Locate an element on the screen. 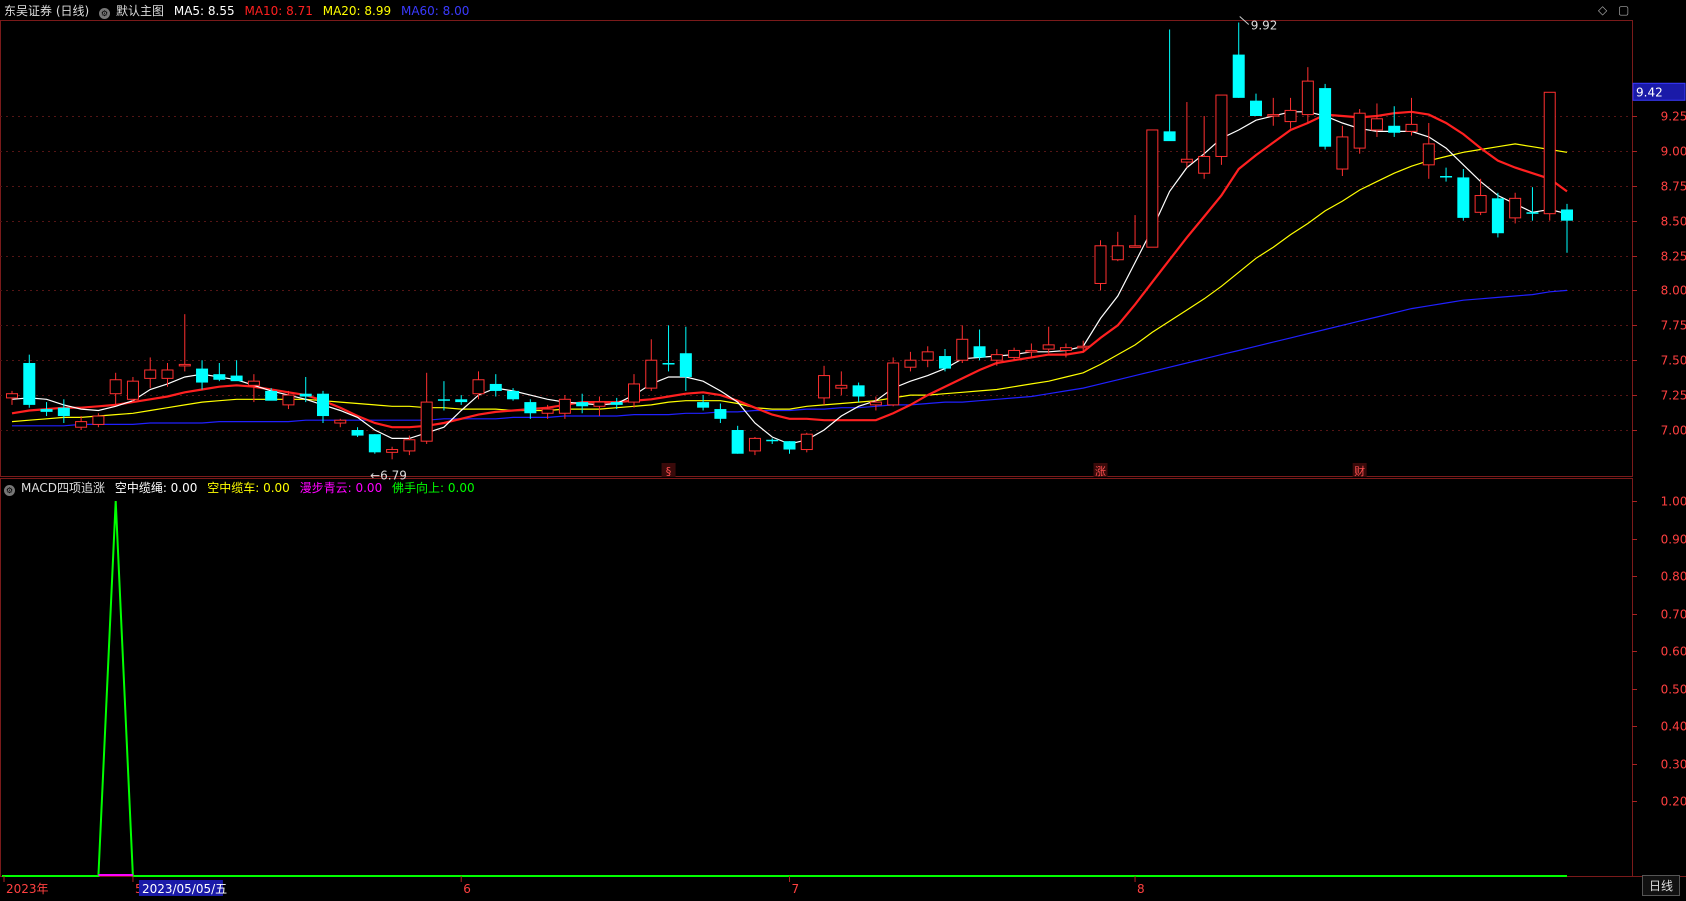 Image resolution: width=1686 pixels, height=901 pixels. ma20-legend: MA20: 8.99 is located at coordinates (357, 11).